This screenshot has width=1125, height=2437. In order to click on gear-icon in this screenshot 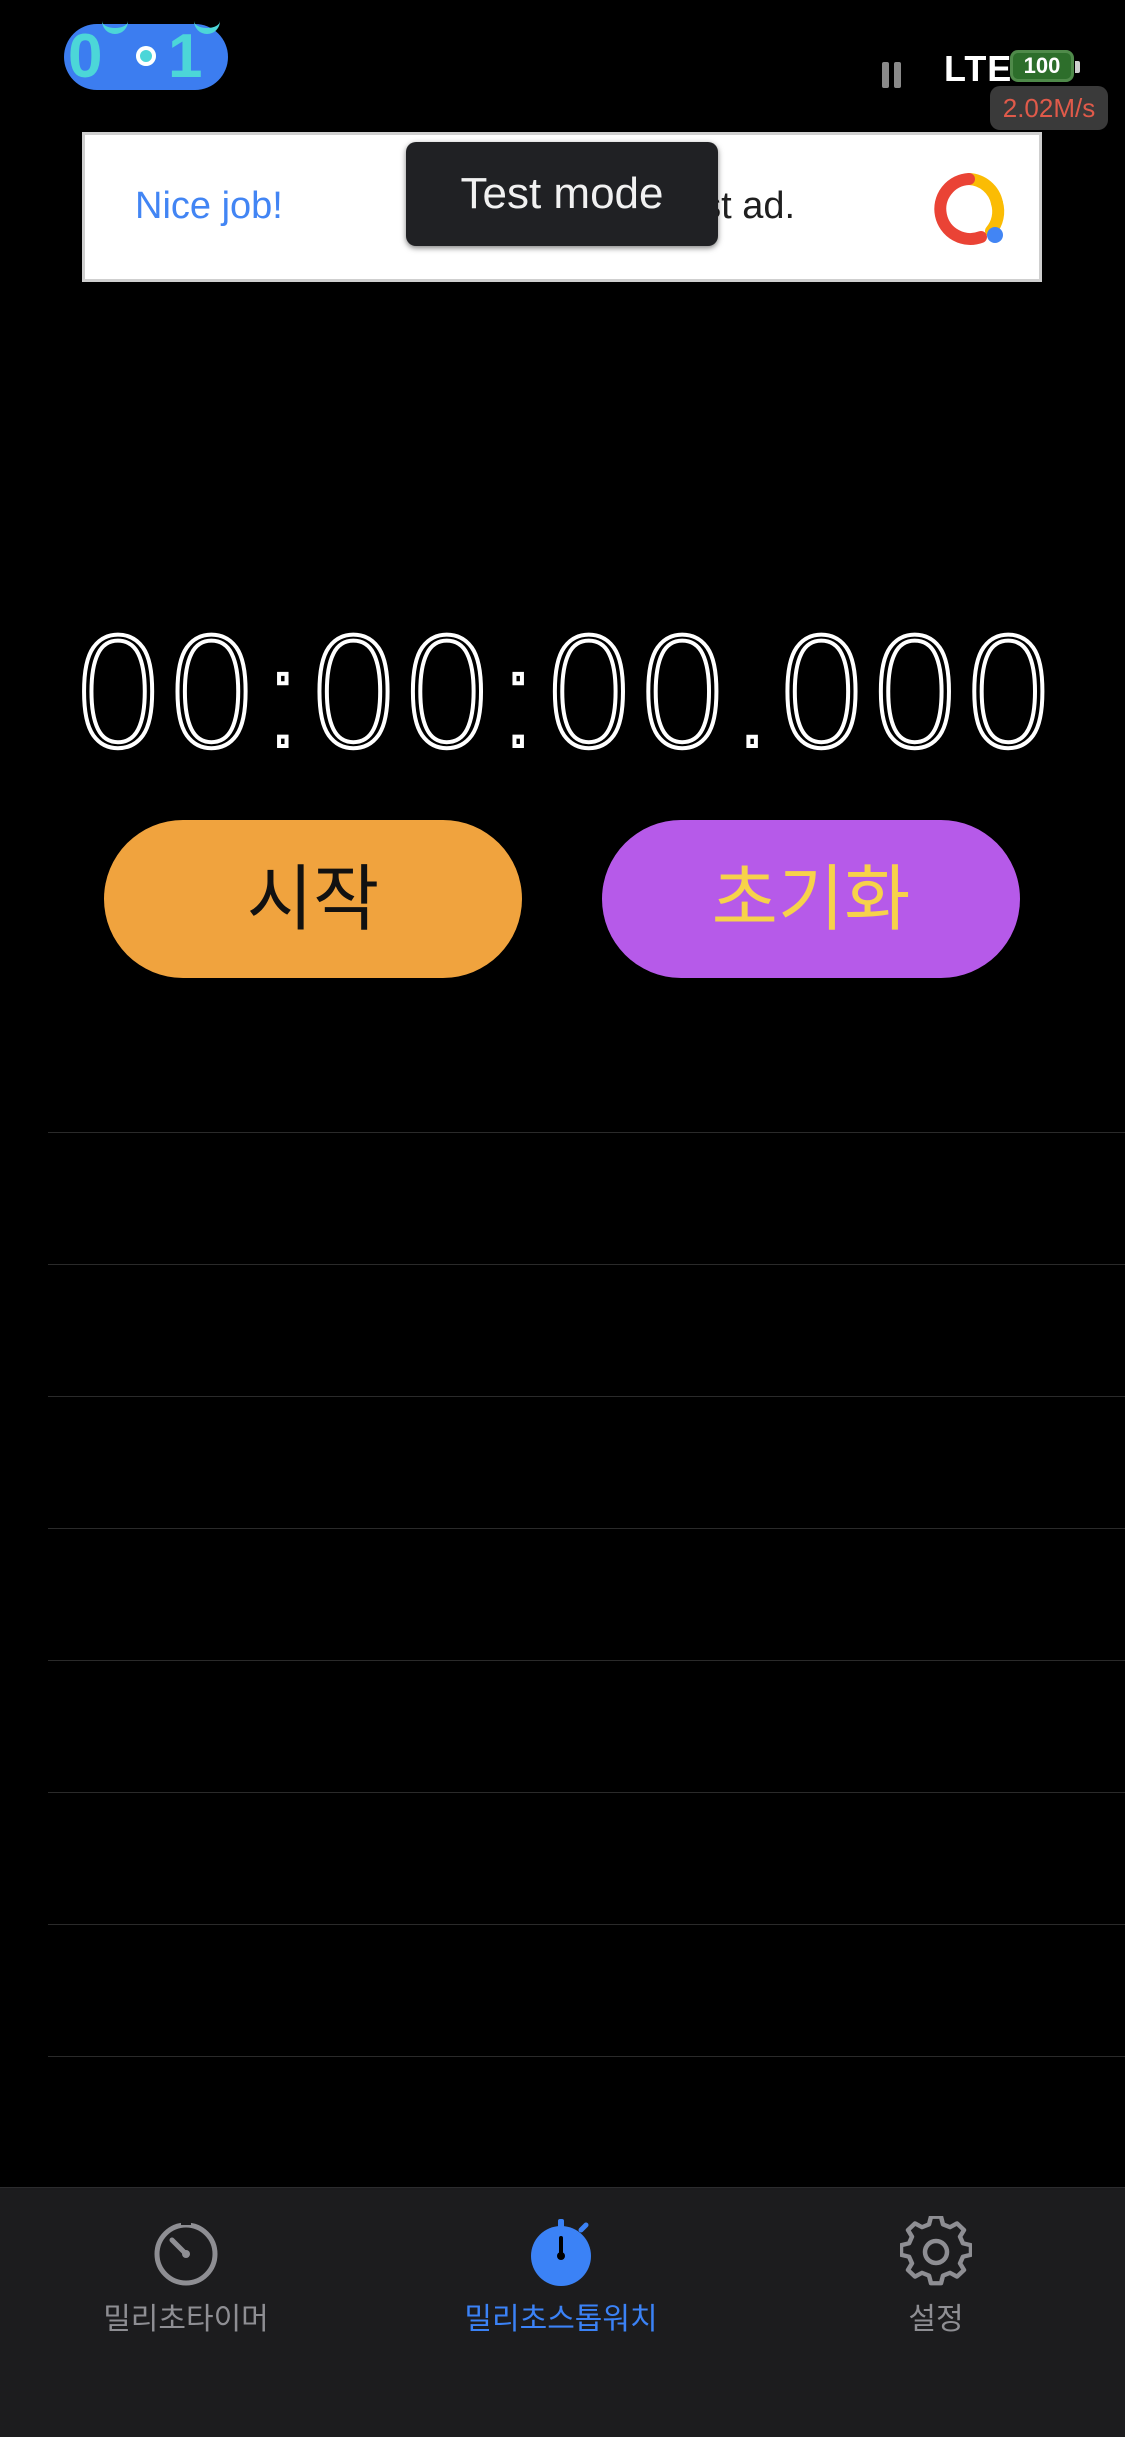, I will do `click(936, 2251)`.